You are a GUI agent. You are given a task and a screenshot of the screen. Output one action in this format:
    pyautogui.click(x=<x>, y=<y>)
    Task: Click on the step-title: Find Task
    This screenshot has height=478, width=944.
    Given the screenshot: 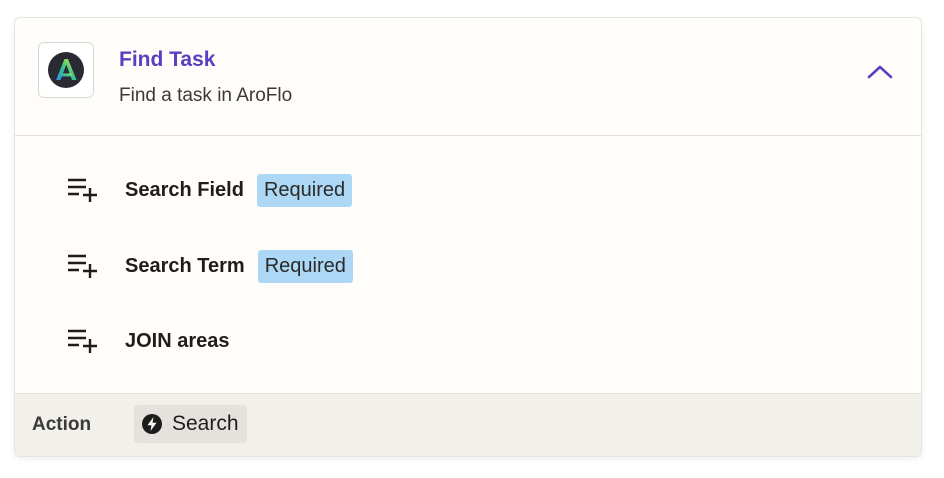 What is the action you would take?
    pyautogui.click(x=167, y=59)
    